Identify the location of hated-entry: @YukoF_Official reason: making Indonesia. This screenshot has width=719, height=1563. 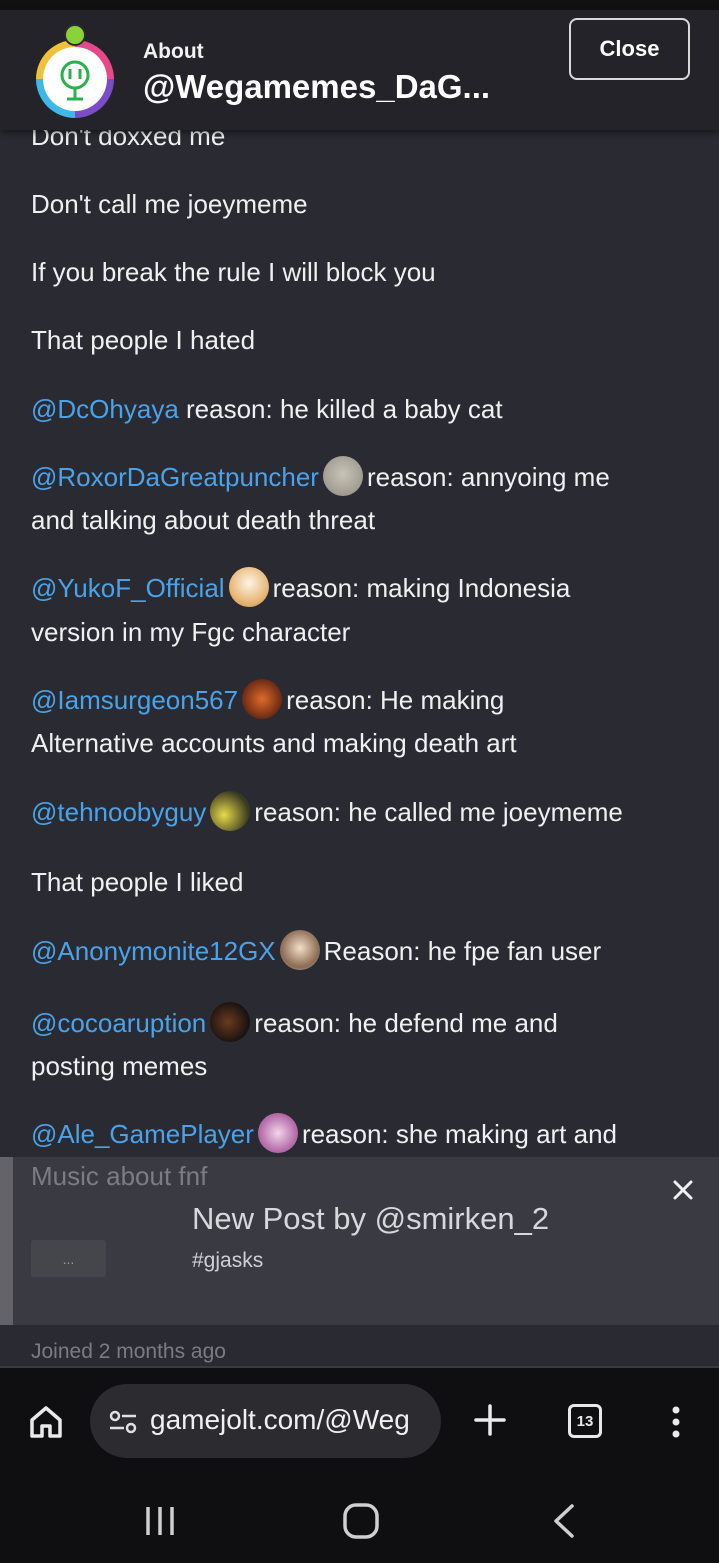
(361, 588).